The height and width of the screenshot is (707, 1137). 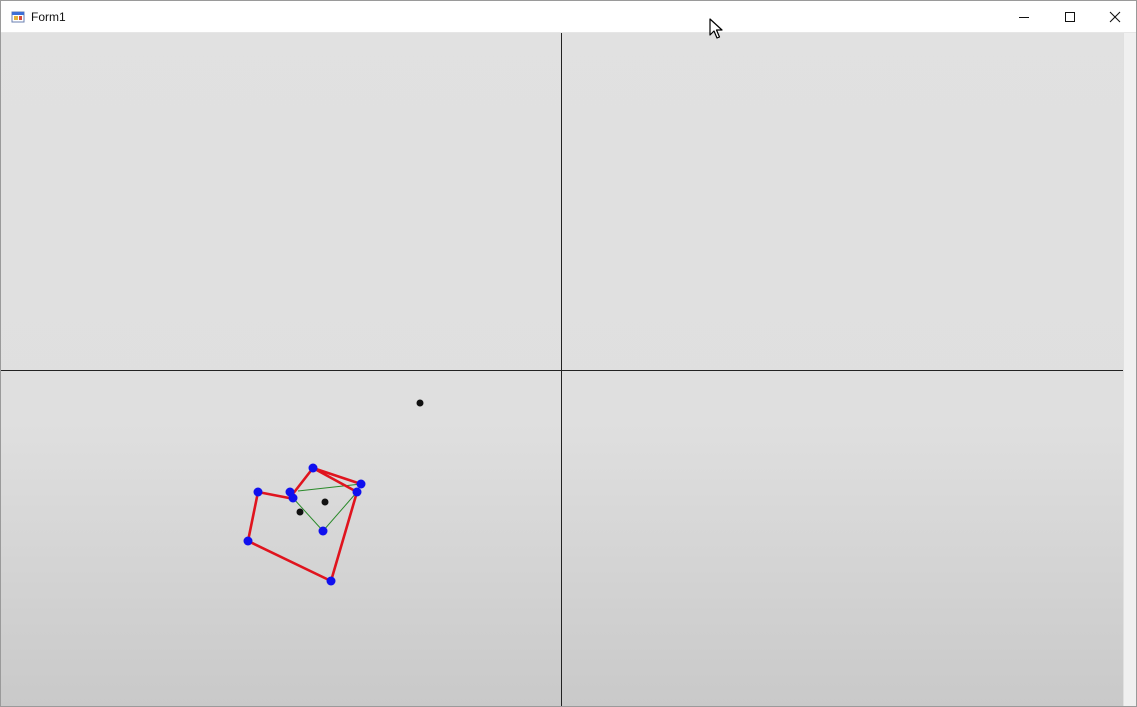 I want to click on minimize-button, so click(x=1024, y=17).